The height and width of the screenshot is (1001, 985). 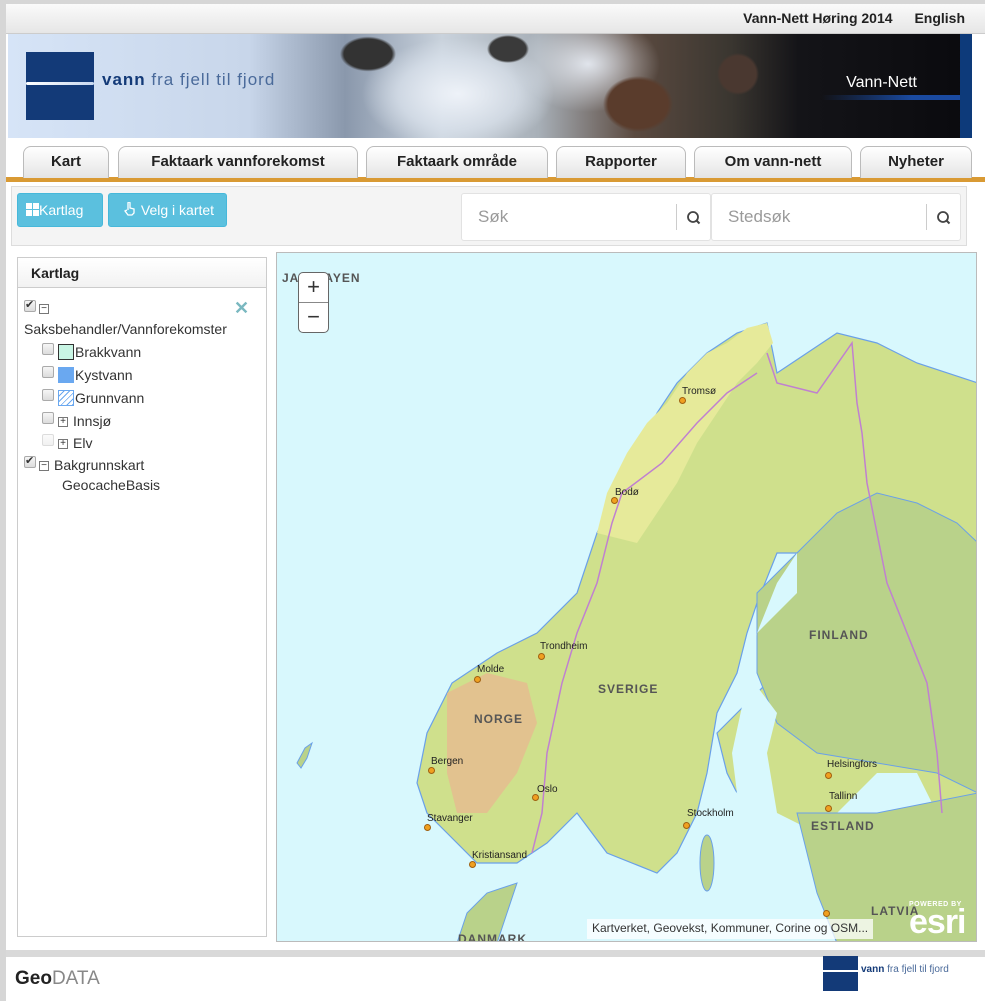 I want to click on kystvann-swatch-icon, so click(x=66, y=375).